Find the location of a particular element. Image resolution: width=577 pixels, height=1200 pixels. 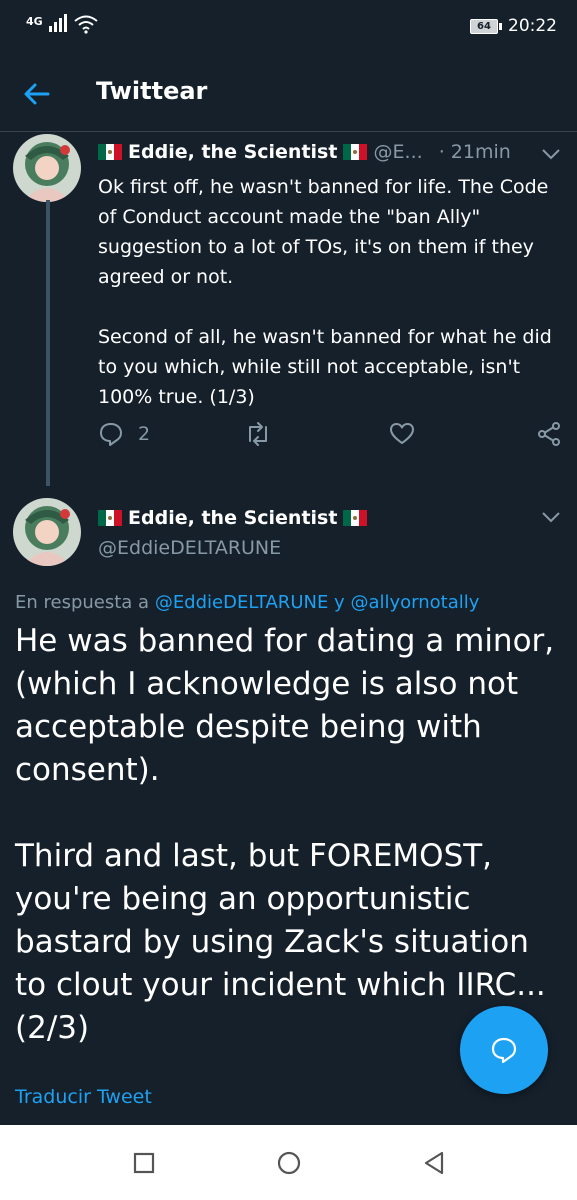

network-type: 4G is located at coordinates (34, 21).